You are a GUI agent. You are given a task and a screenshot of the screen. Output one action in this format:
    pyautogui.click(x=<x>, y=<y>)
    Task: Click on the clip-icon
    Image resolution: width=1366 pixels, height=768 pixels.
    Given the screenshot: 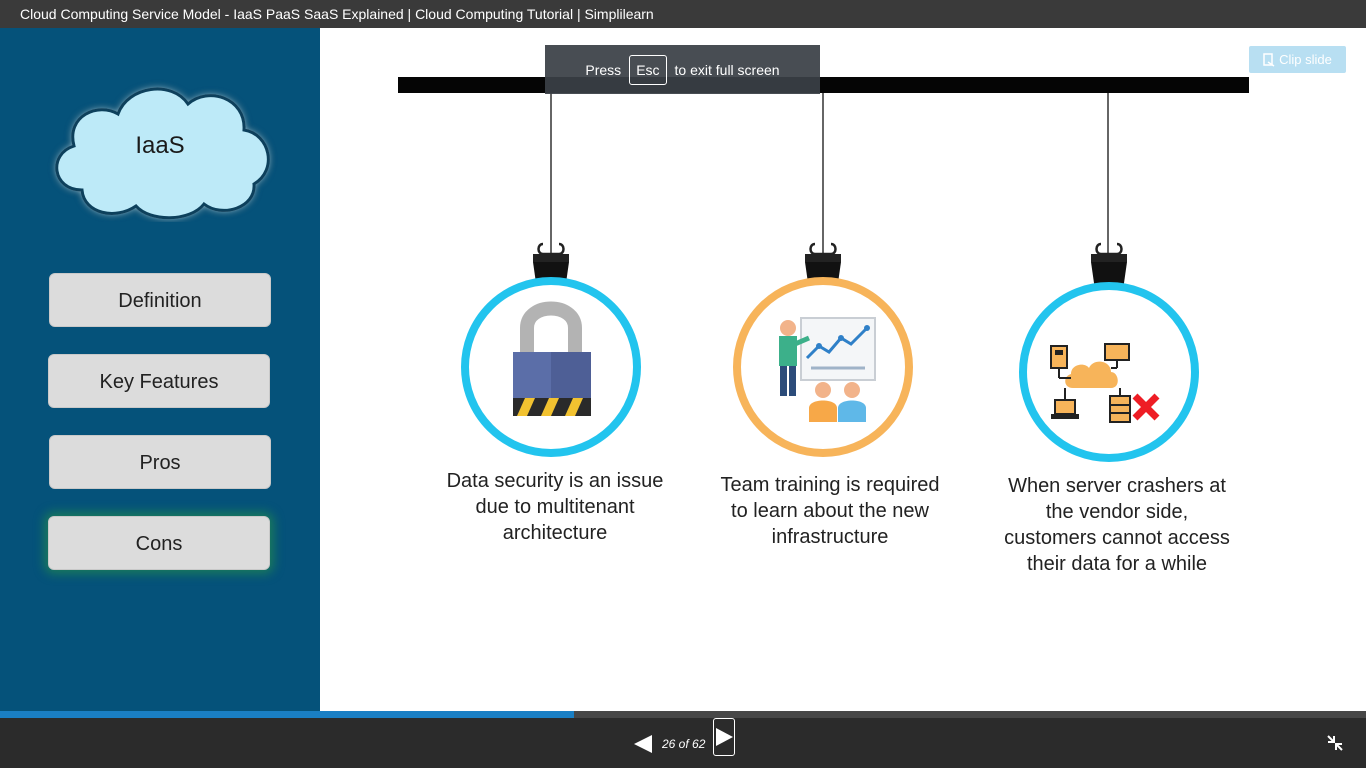 What is the action you would take?
    pyautogui.click(x=1269, y=59)
    